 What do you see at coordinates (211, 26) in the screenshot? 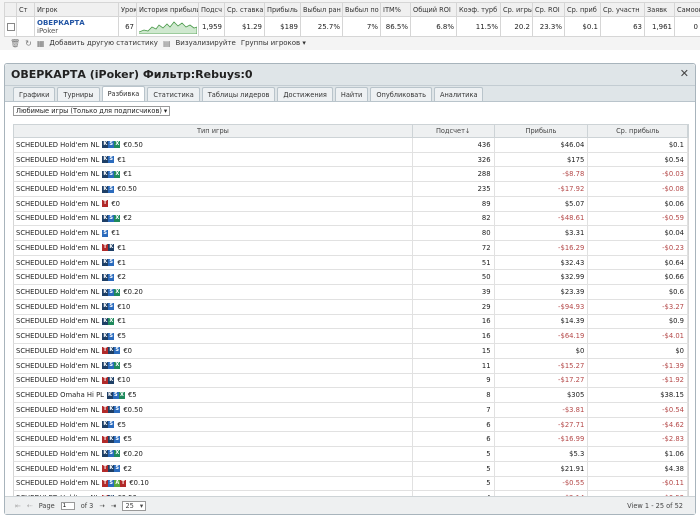
I see `stat-value: 1,959` at bounding box center [211, 26].